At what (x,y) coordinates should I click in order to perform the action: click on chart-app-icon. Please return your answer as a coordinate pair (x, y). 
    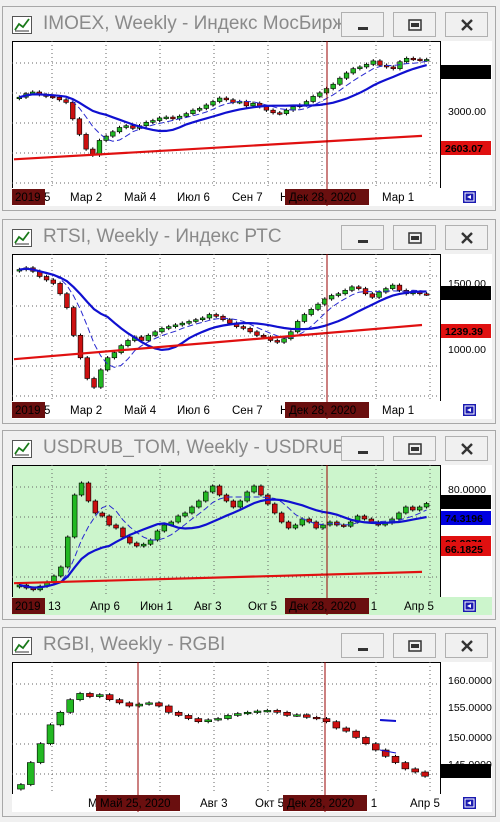
    Looking at the image, I should click on (22, 646).